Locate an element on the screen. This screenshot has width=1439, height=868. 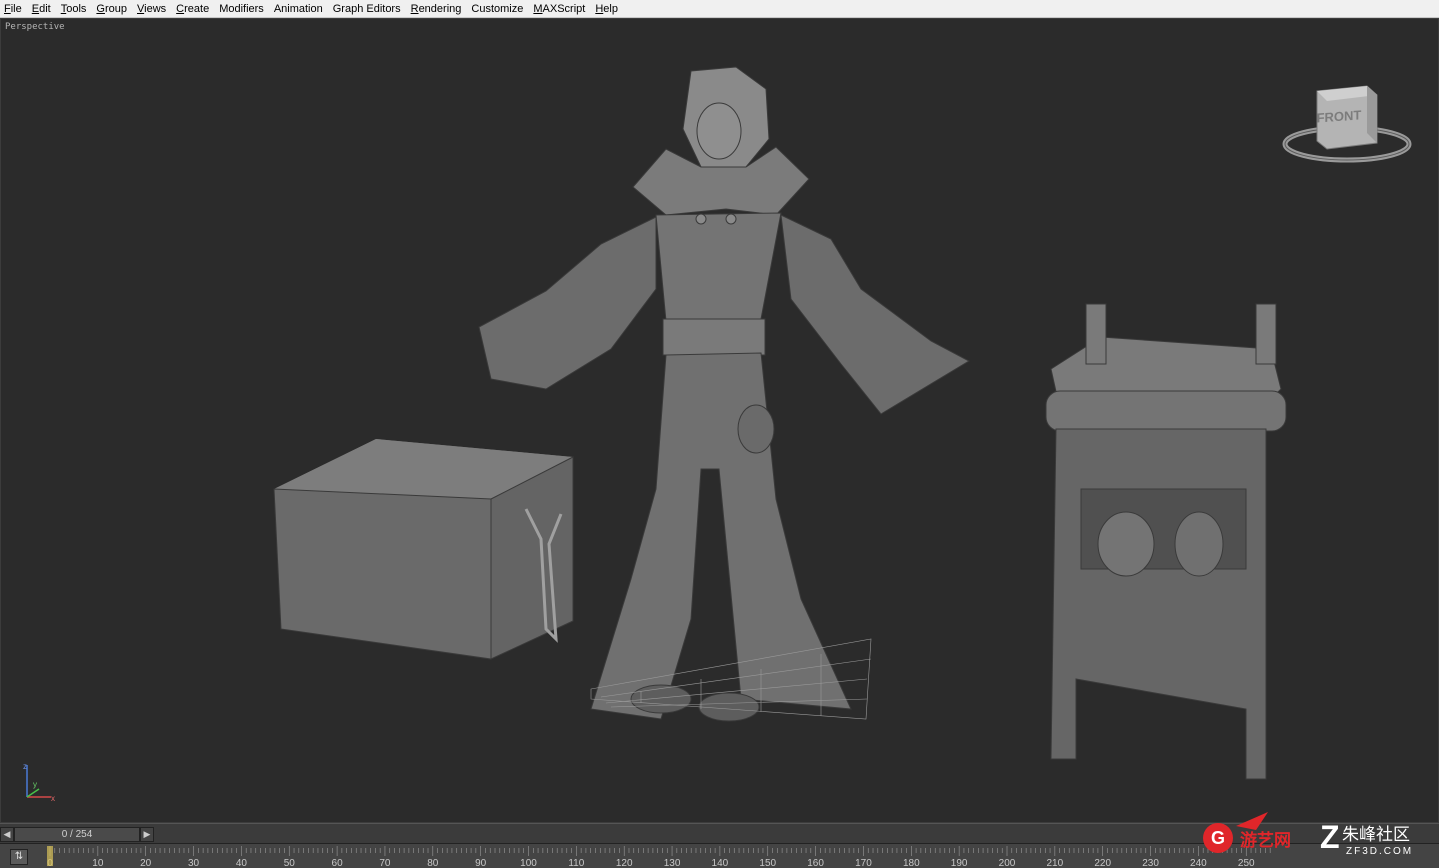
menu-item-file: File is located at coordinates (13, 9).